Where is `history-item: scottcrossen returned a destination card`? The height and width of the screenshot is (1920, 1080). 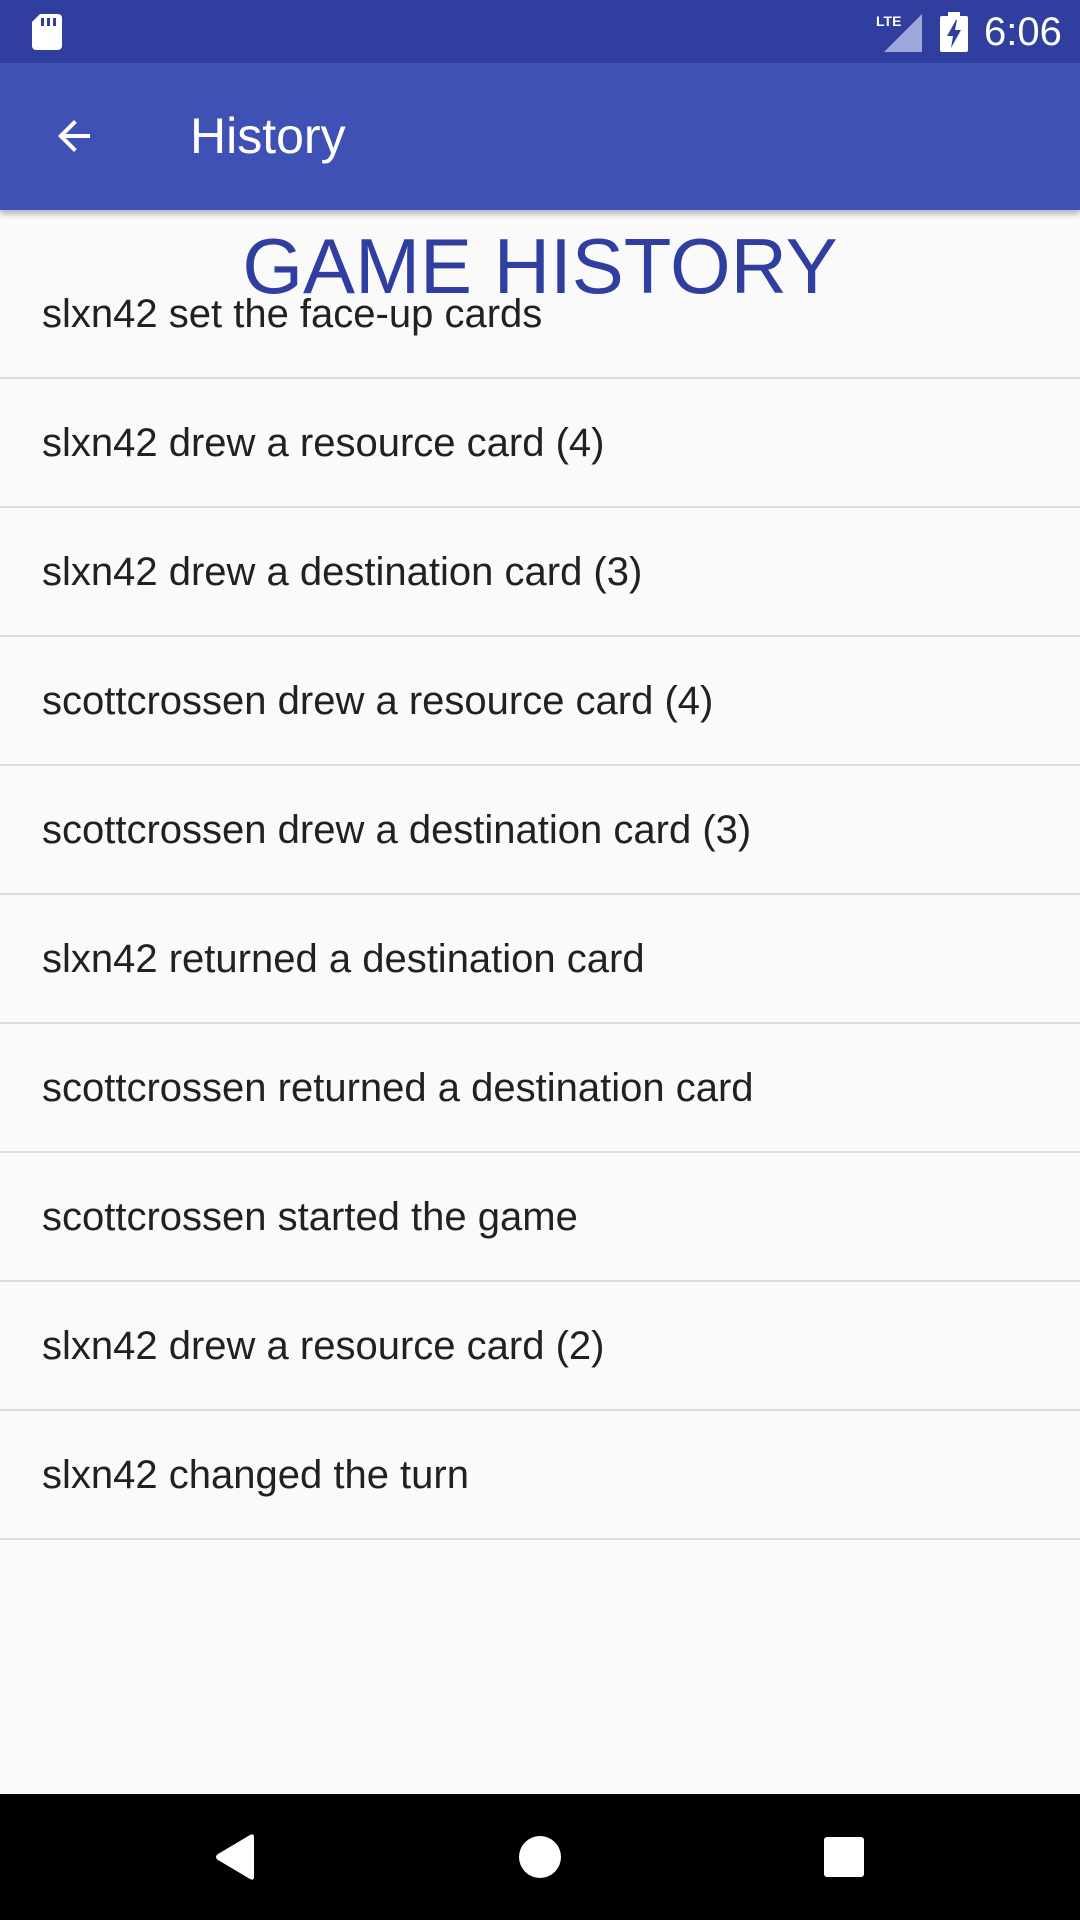 history-item: scottcrossen returned a destination card is located at coordinates (540, 1088).